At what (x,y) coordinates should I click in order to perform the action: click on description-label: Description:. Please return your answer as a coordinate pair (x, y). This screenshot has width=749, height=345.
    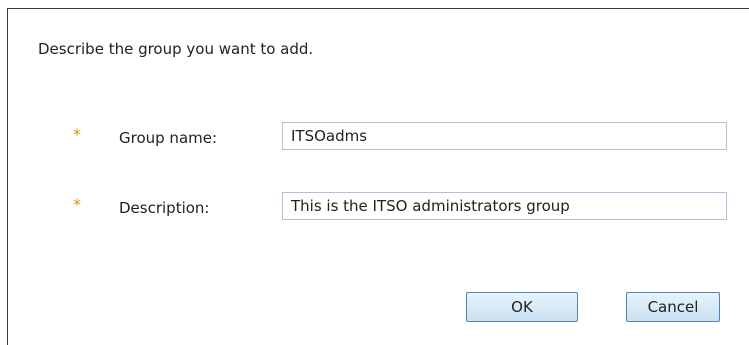
    Looking at the image, I should click on (164, 208).